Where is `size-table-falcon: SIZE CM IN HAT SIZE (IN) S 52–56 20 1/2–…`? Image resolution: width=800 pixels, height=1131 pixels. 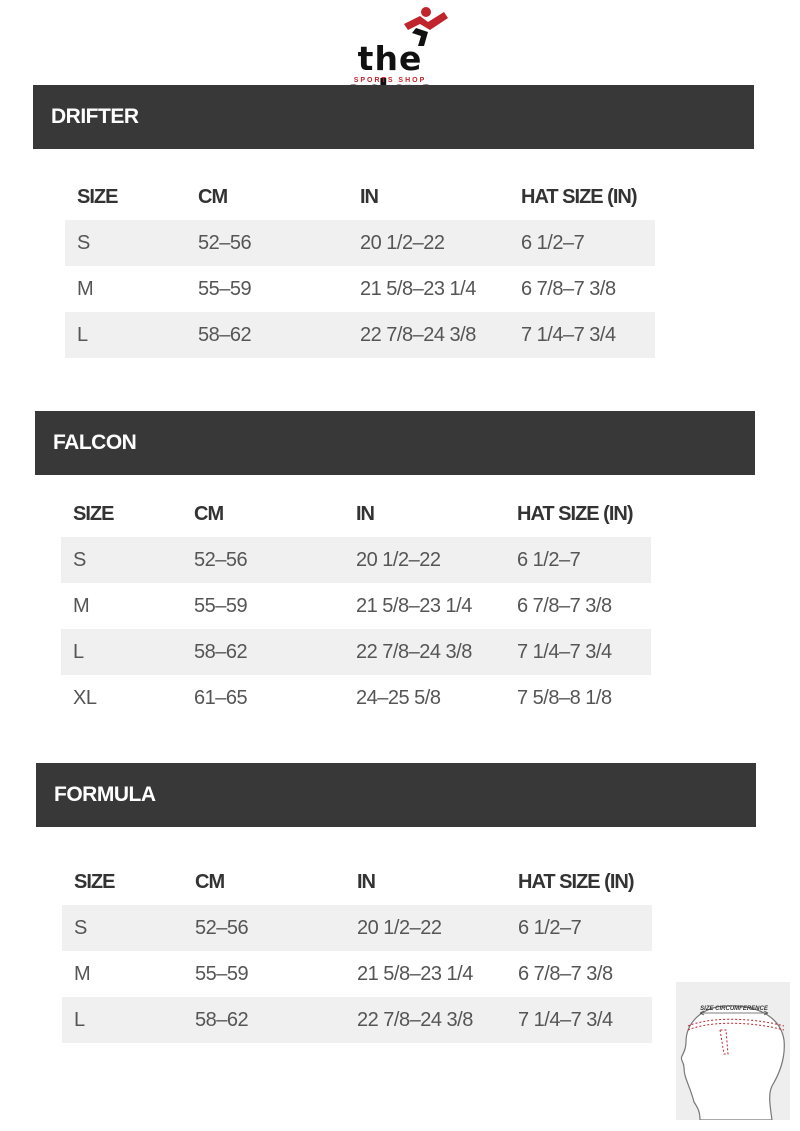 size-table-falcon: SIZE CM IN HAT SIZE (IN) S 52–56 20 1/2–… is located at coordinates (356, 606).